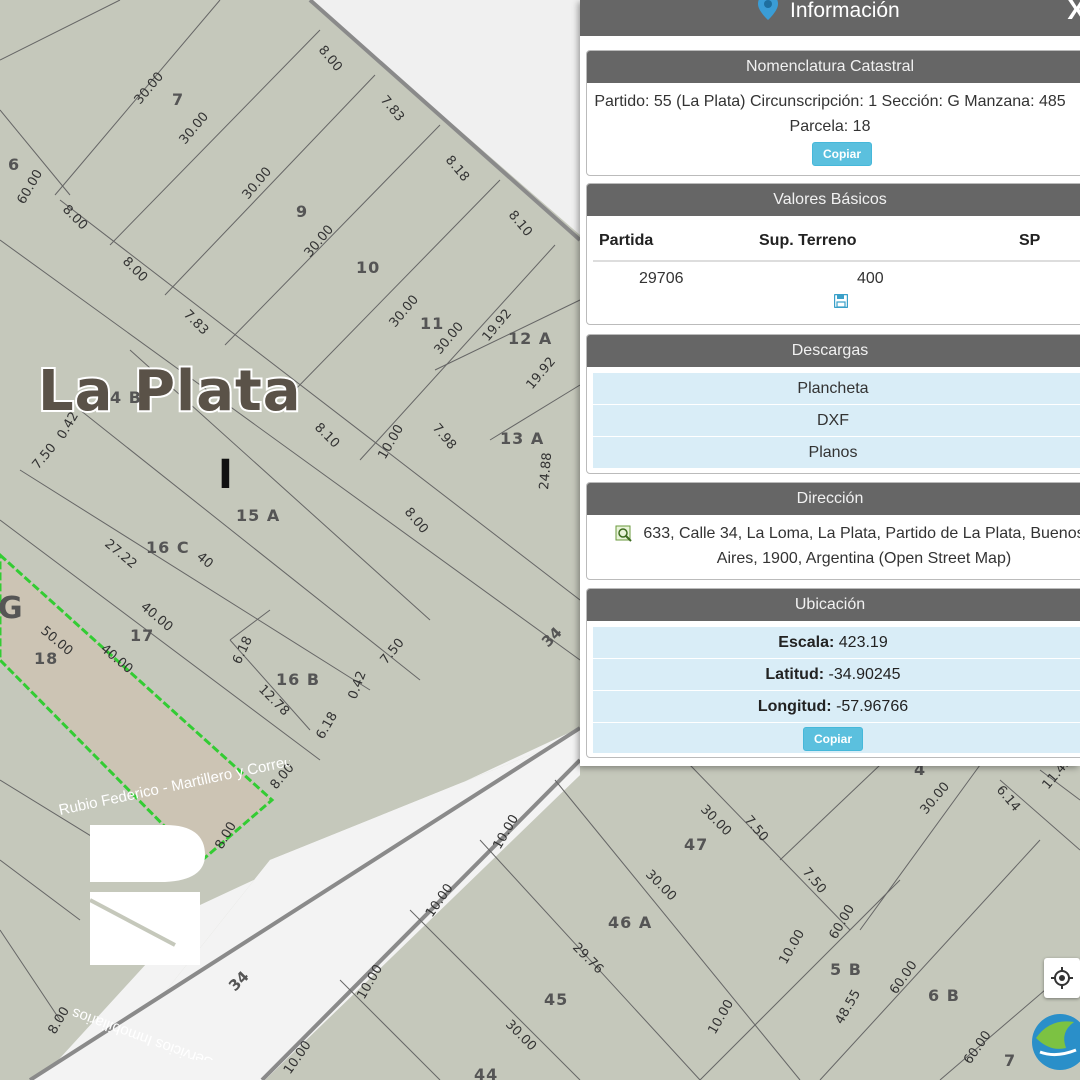 The image size is (1080, 1080). Describe the element at coordinates (833, 499) in the screenshot. I see `direccion-header: Dirección` at that location.